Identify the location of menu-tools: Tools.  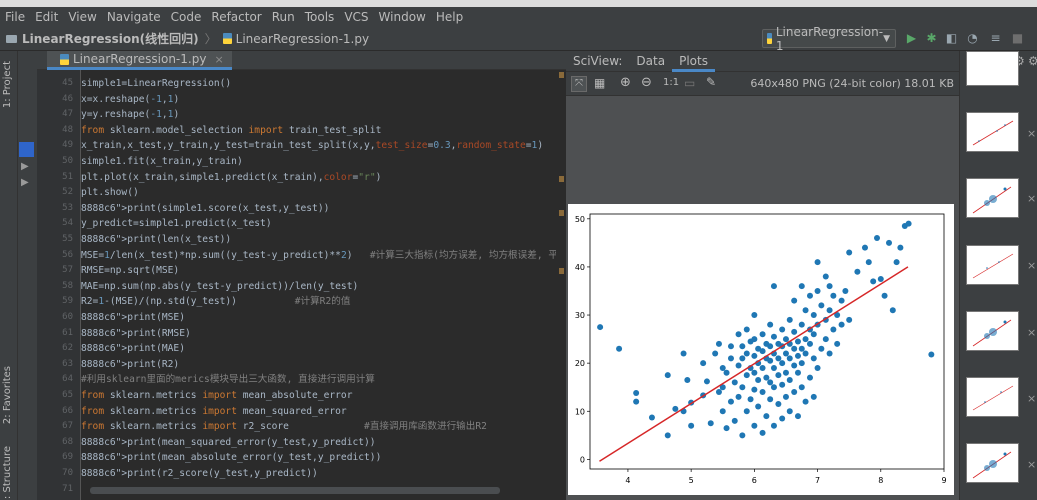
(320, 17).